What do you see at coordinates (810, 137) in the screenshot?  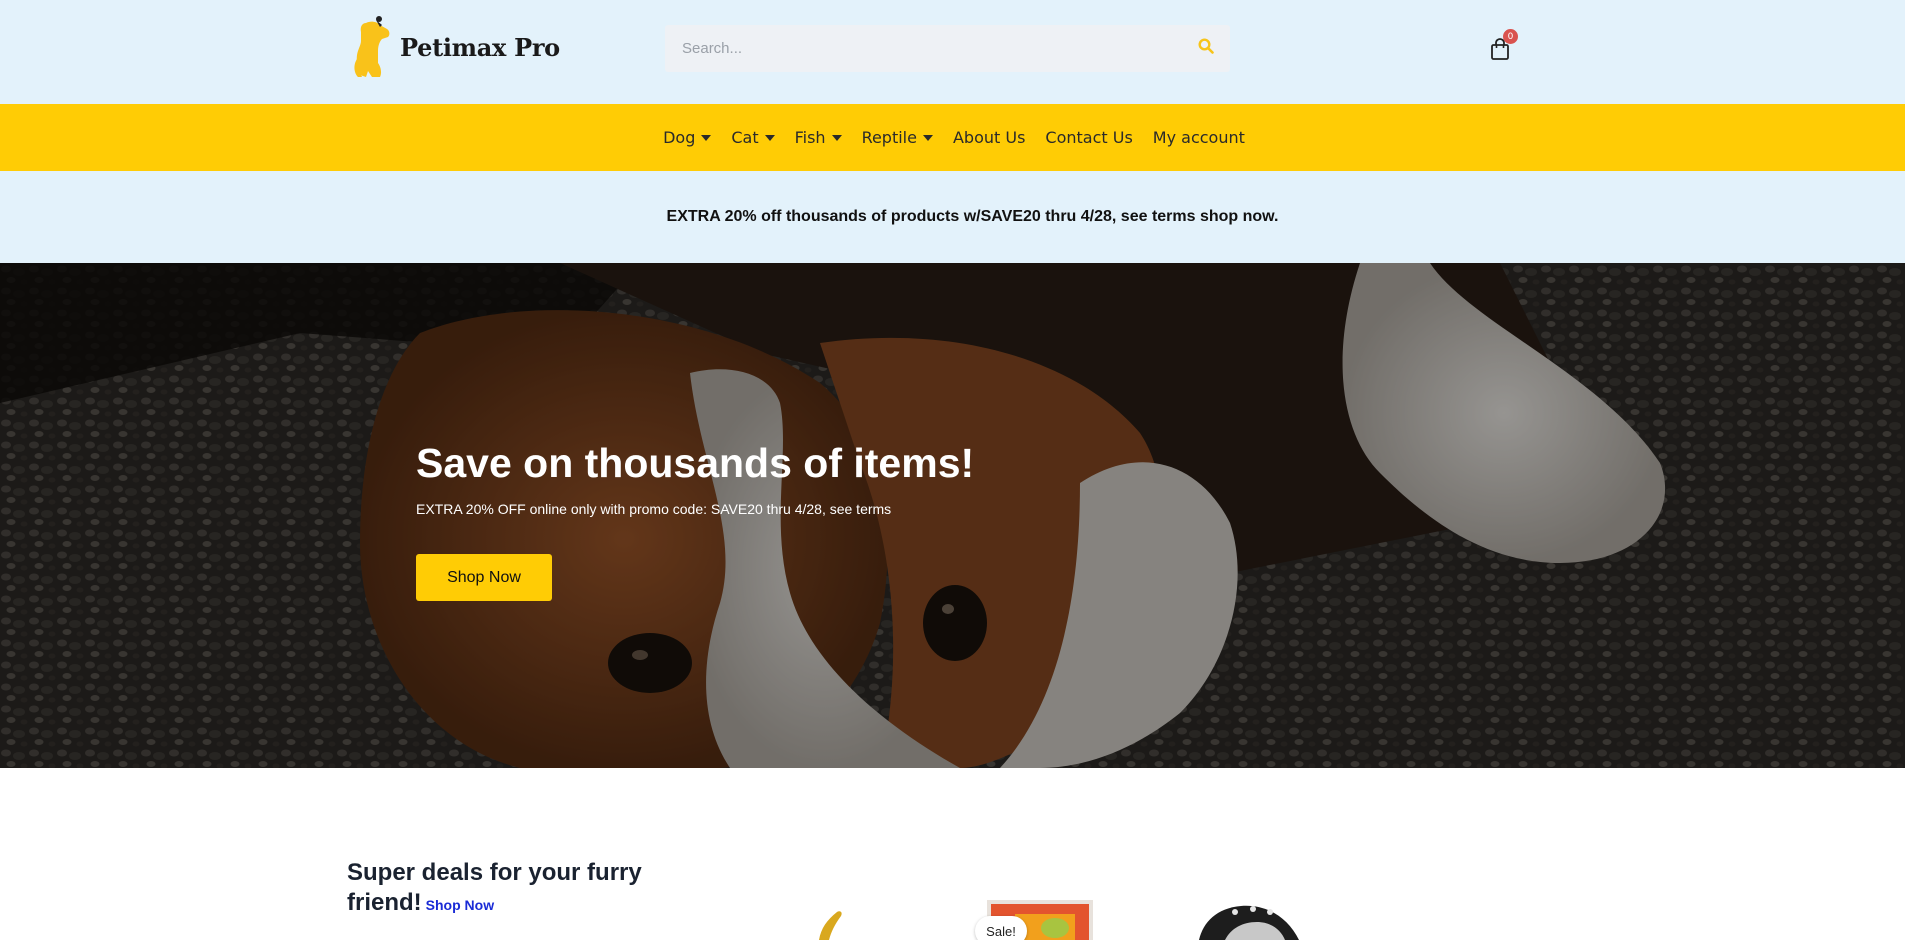 I see `nav-item-label: Fish` at bounding box center [810, 137].